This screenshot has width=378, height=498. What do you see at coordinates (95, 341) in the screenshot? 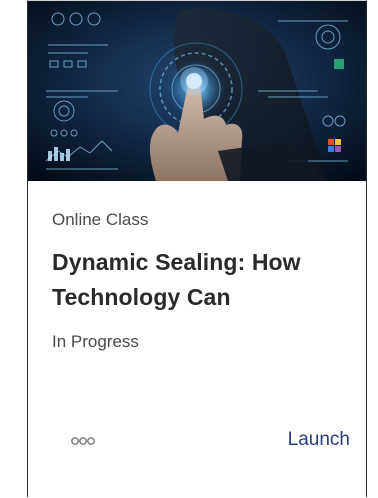
I see `course-status: In Progress` at bounding box center [95, 341].